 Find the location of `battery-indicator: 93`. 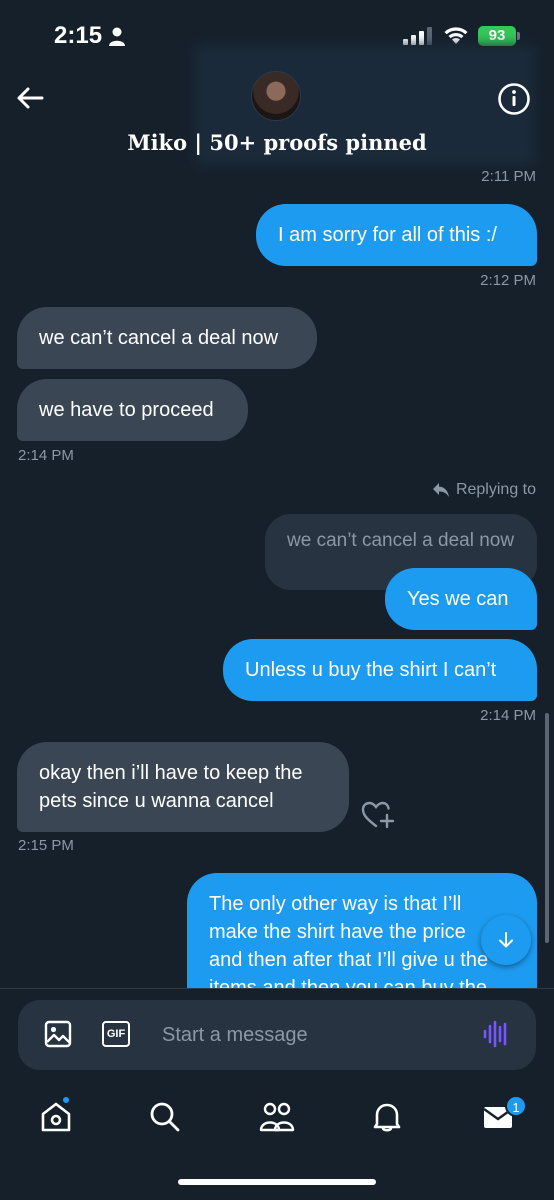

battery-indicator: 93 is located at coordinates (497, 36).